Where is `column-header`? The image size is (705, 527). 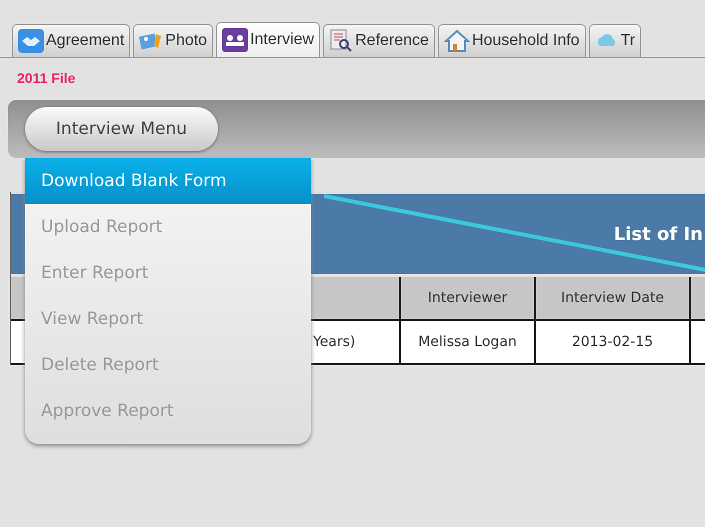 column-header is located at coordinates (698, 299).